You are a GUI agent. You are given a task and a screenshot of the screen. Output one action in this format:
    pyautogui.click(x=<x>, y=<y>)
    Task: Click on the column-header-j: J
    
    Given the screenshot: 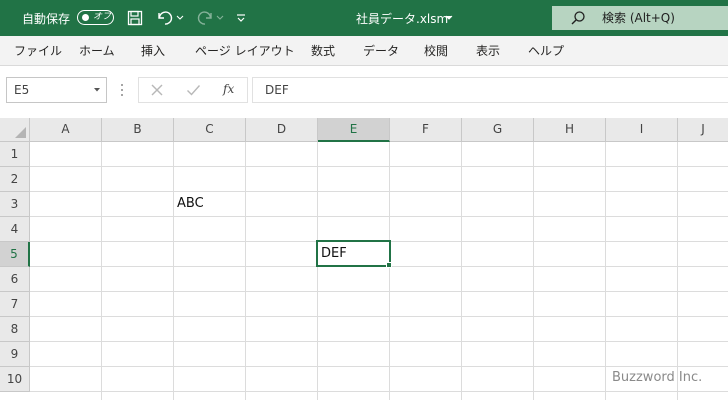 What is the action you would take?
    pyautogui.click(x=703, y=130)
    